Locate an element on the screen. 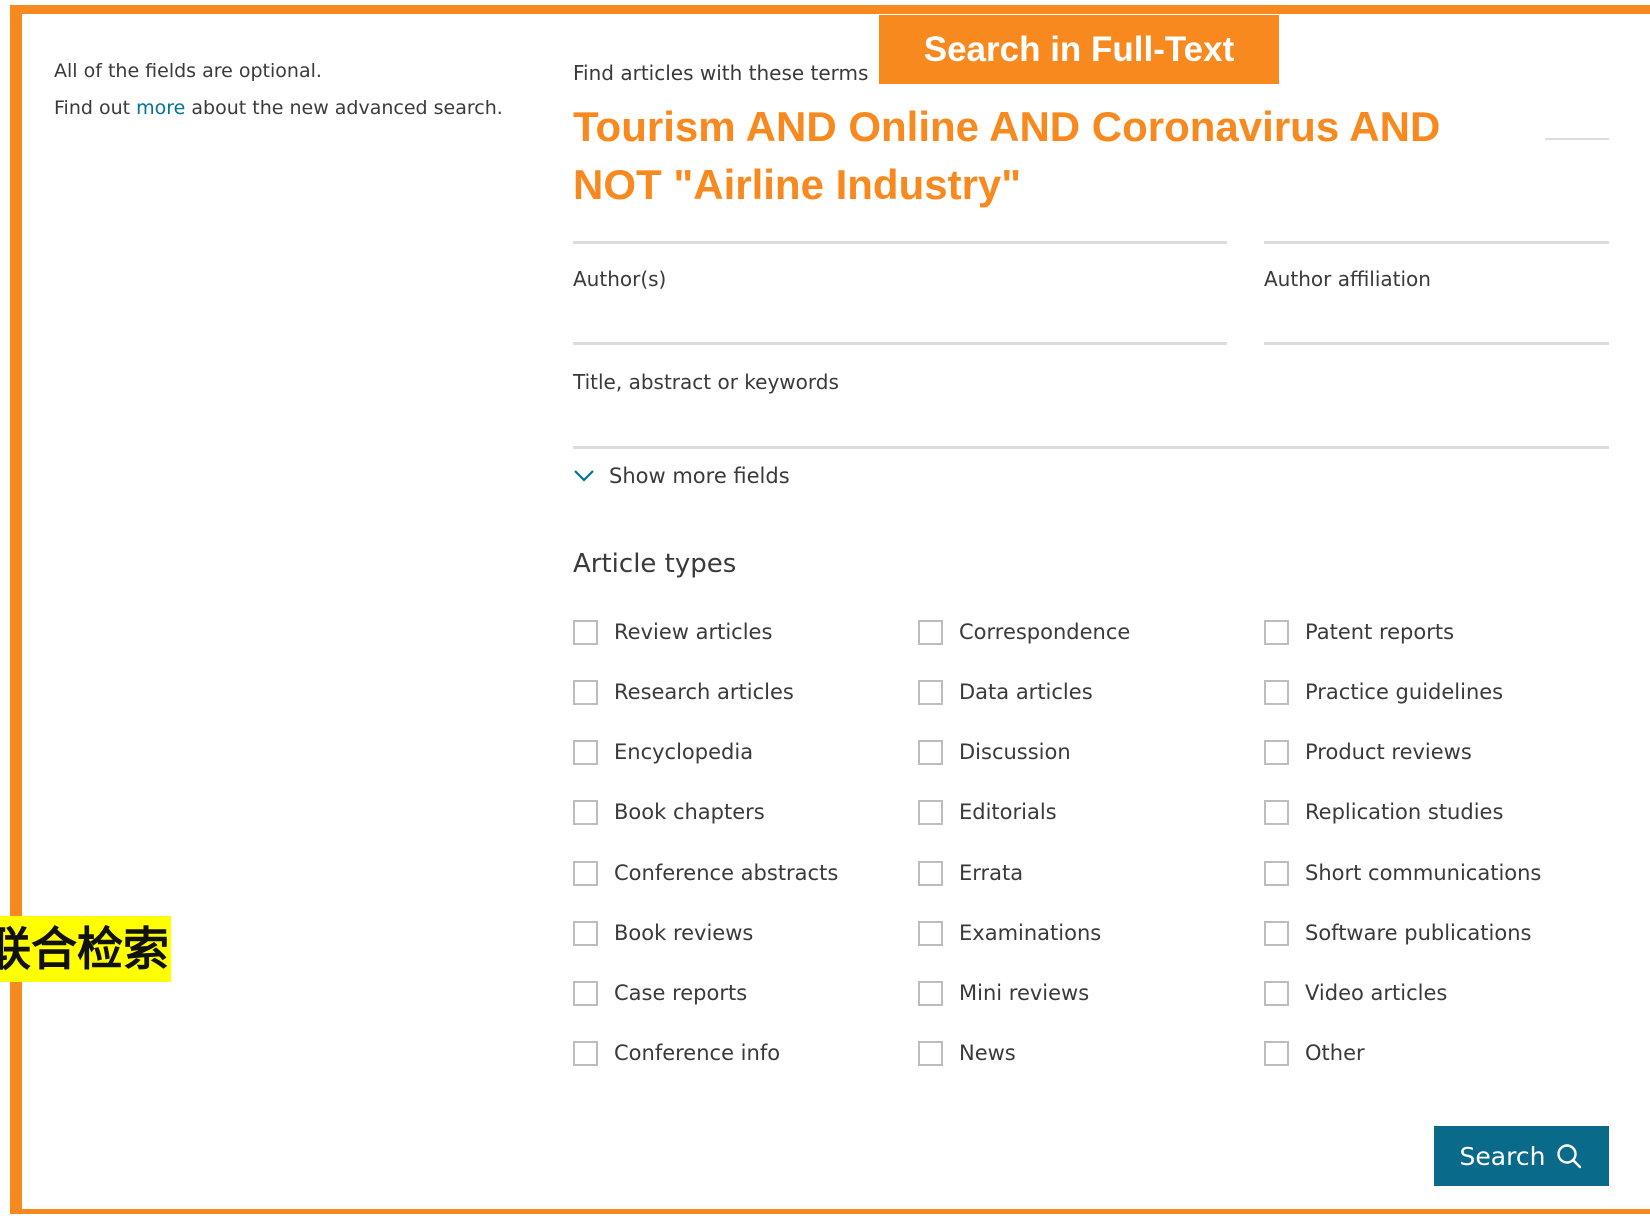 This screenshot has width=1650, height=1221. checkbox-editorials: Editorials is located at coordinates (987, 812).